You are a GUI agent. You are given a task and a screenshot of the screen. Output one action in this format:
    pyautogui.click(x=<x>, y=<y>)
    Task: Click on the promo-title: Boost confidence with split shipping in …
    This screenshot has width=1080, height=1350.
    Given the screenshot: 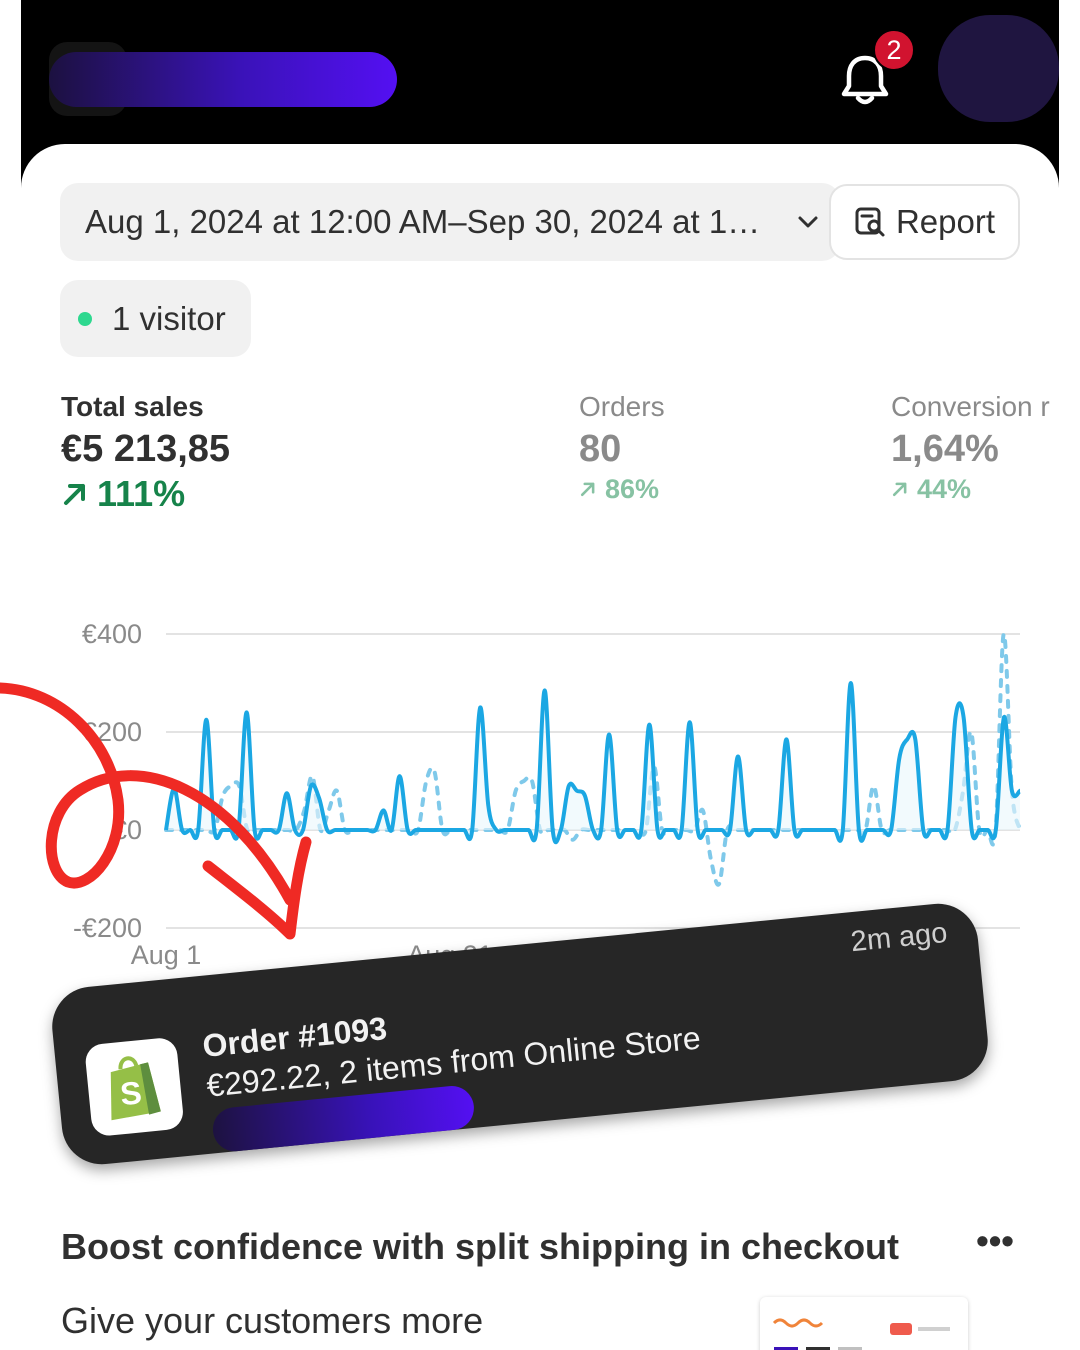 What is the action you would take?
    pyautogui.click(x=480, y=1246)
    